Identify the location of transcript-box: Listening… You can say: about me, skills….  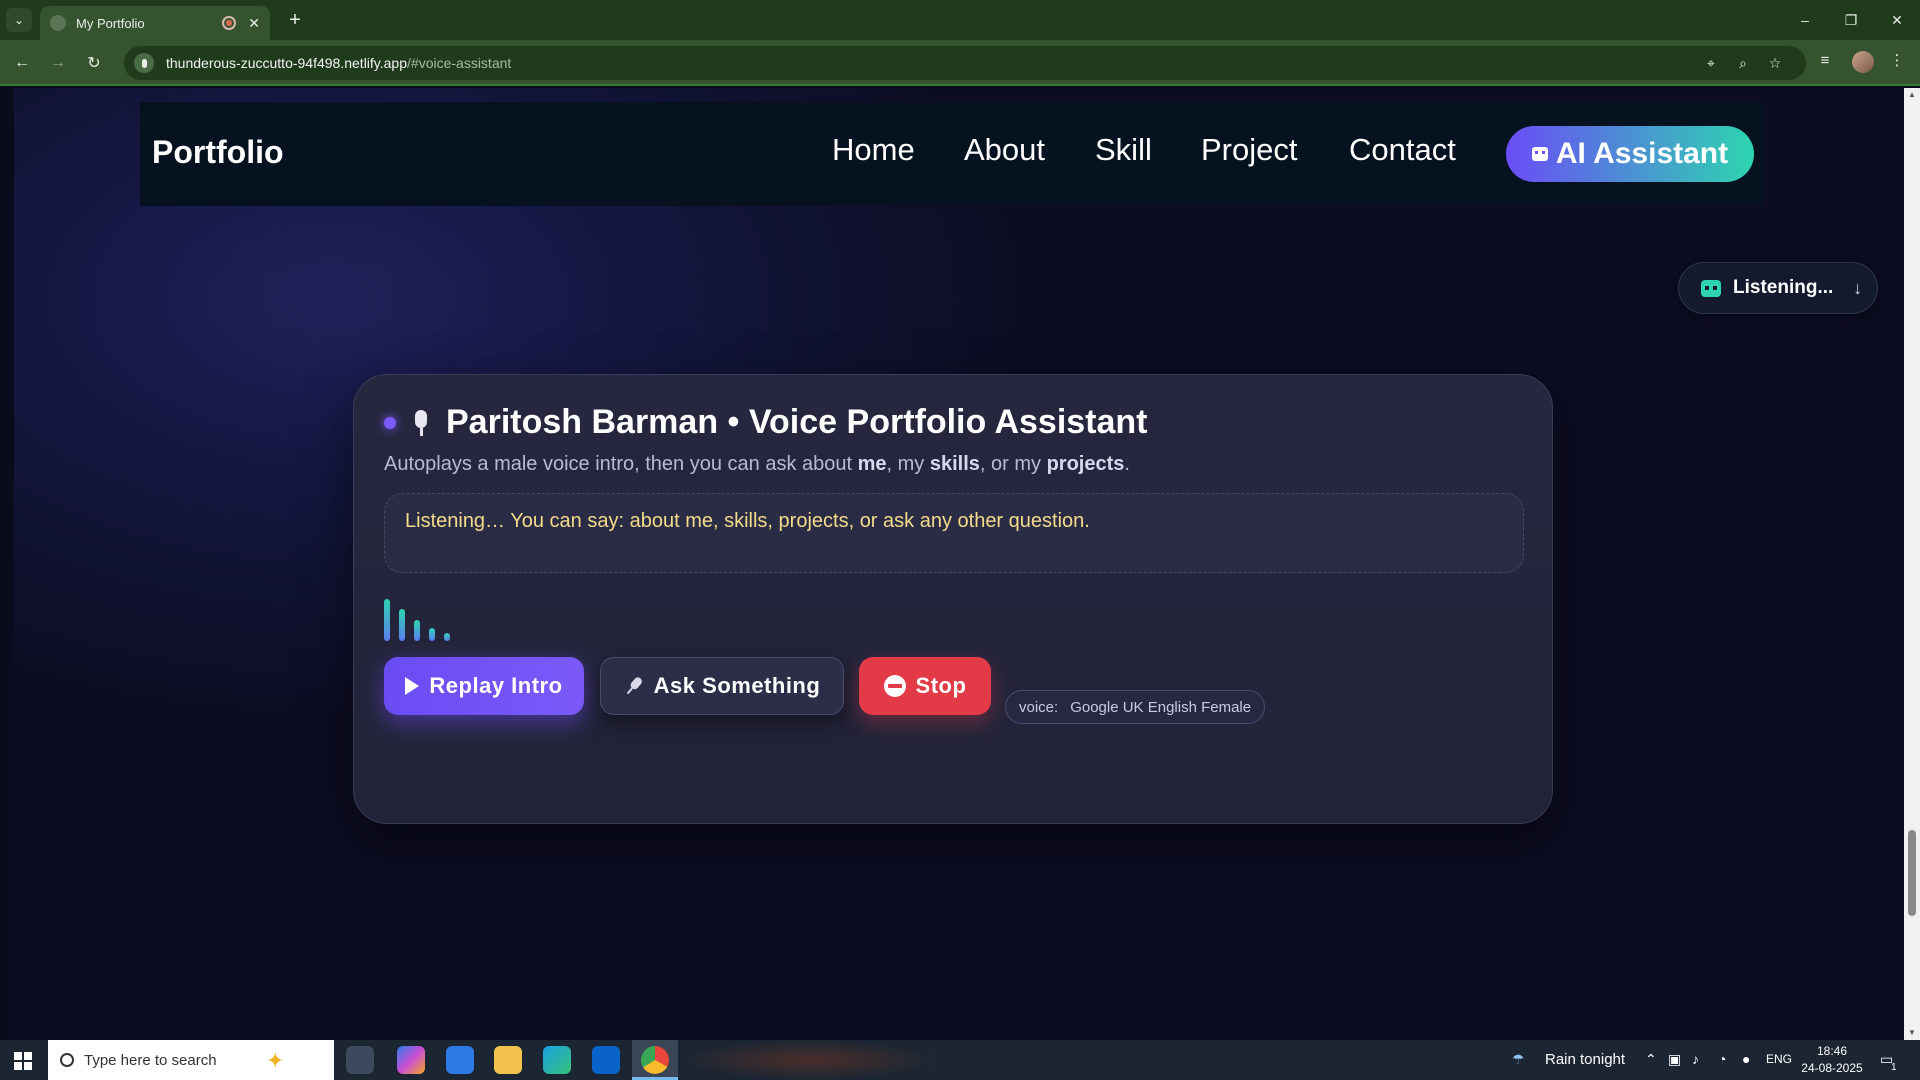
(954, 533).